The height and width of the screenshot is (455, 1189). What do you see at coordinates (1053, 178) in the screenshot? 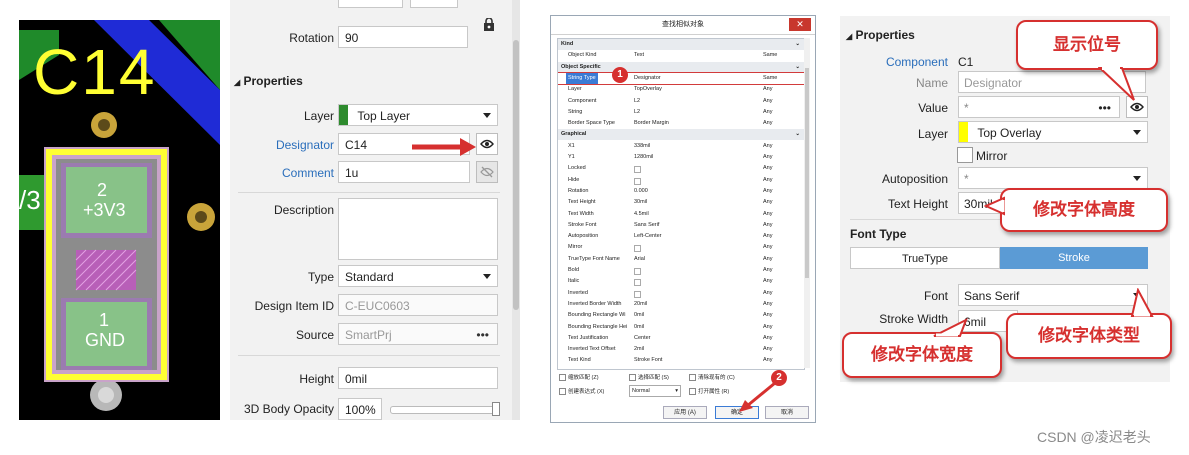
I see `autoposition-select: *` at bounding box center [1053, 178].